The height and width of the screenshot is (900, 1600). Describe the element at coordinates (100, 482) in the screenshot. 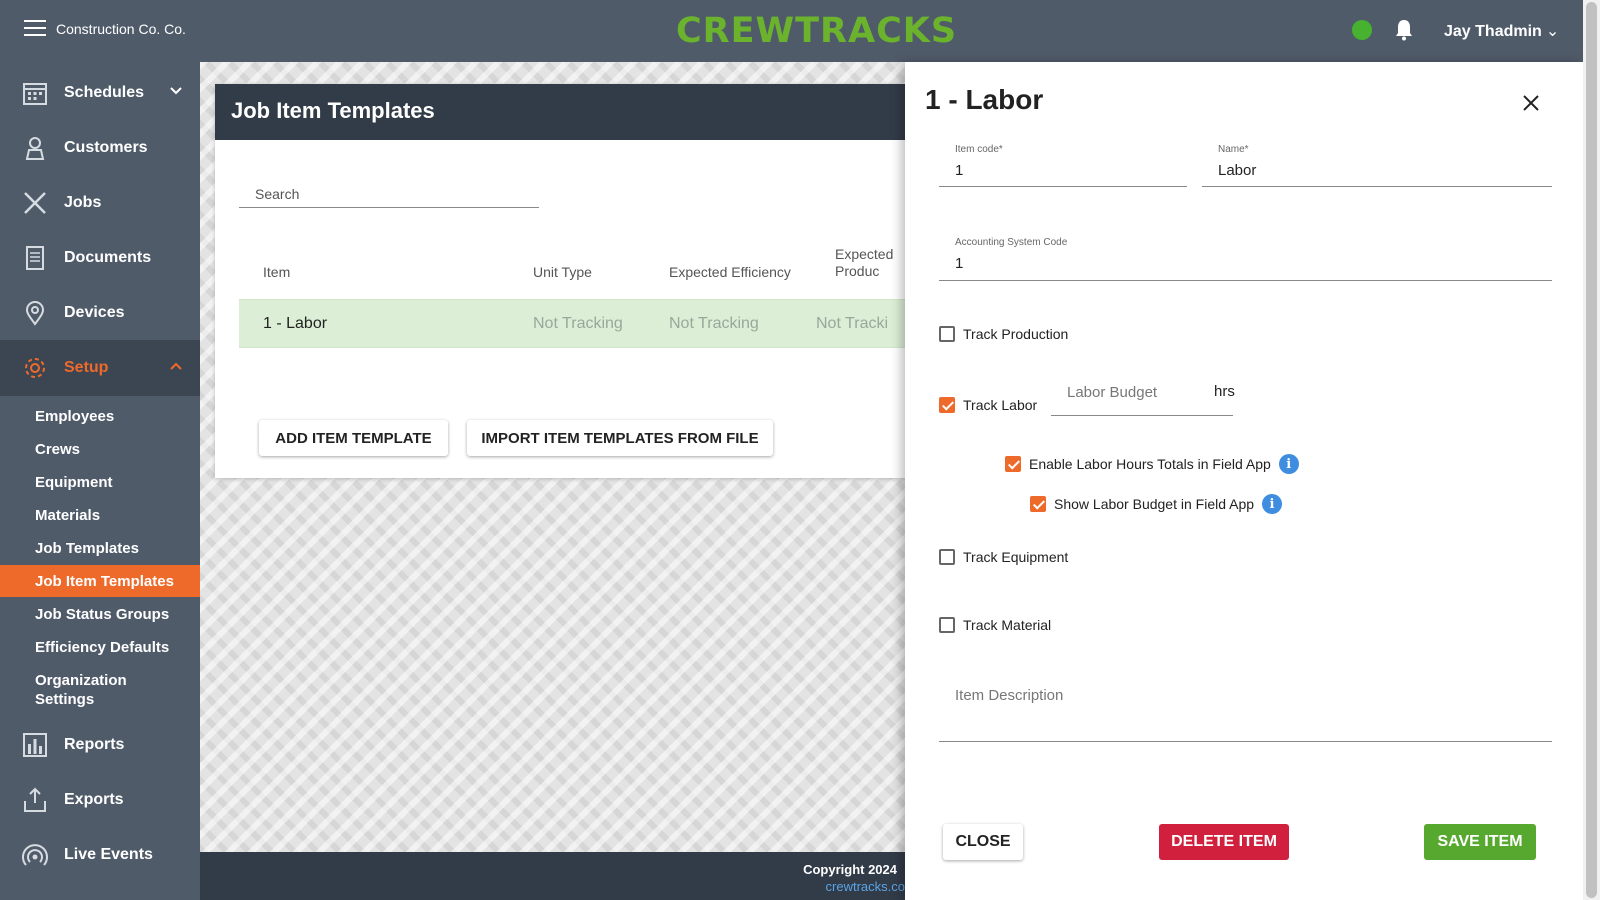

I see `sidebar-subitem-equipment: Equipment` at that location.